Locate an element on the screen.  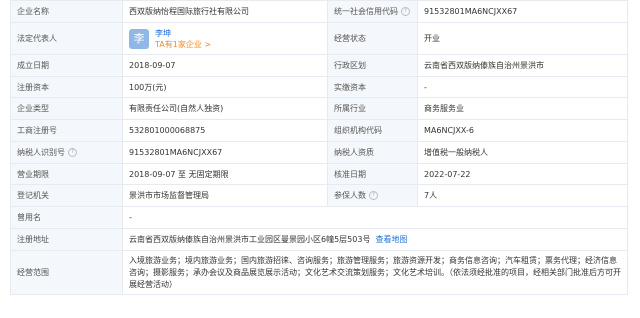
legal-rep-label: 法定代表人 is located at coordinates (66, 38).